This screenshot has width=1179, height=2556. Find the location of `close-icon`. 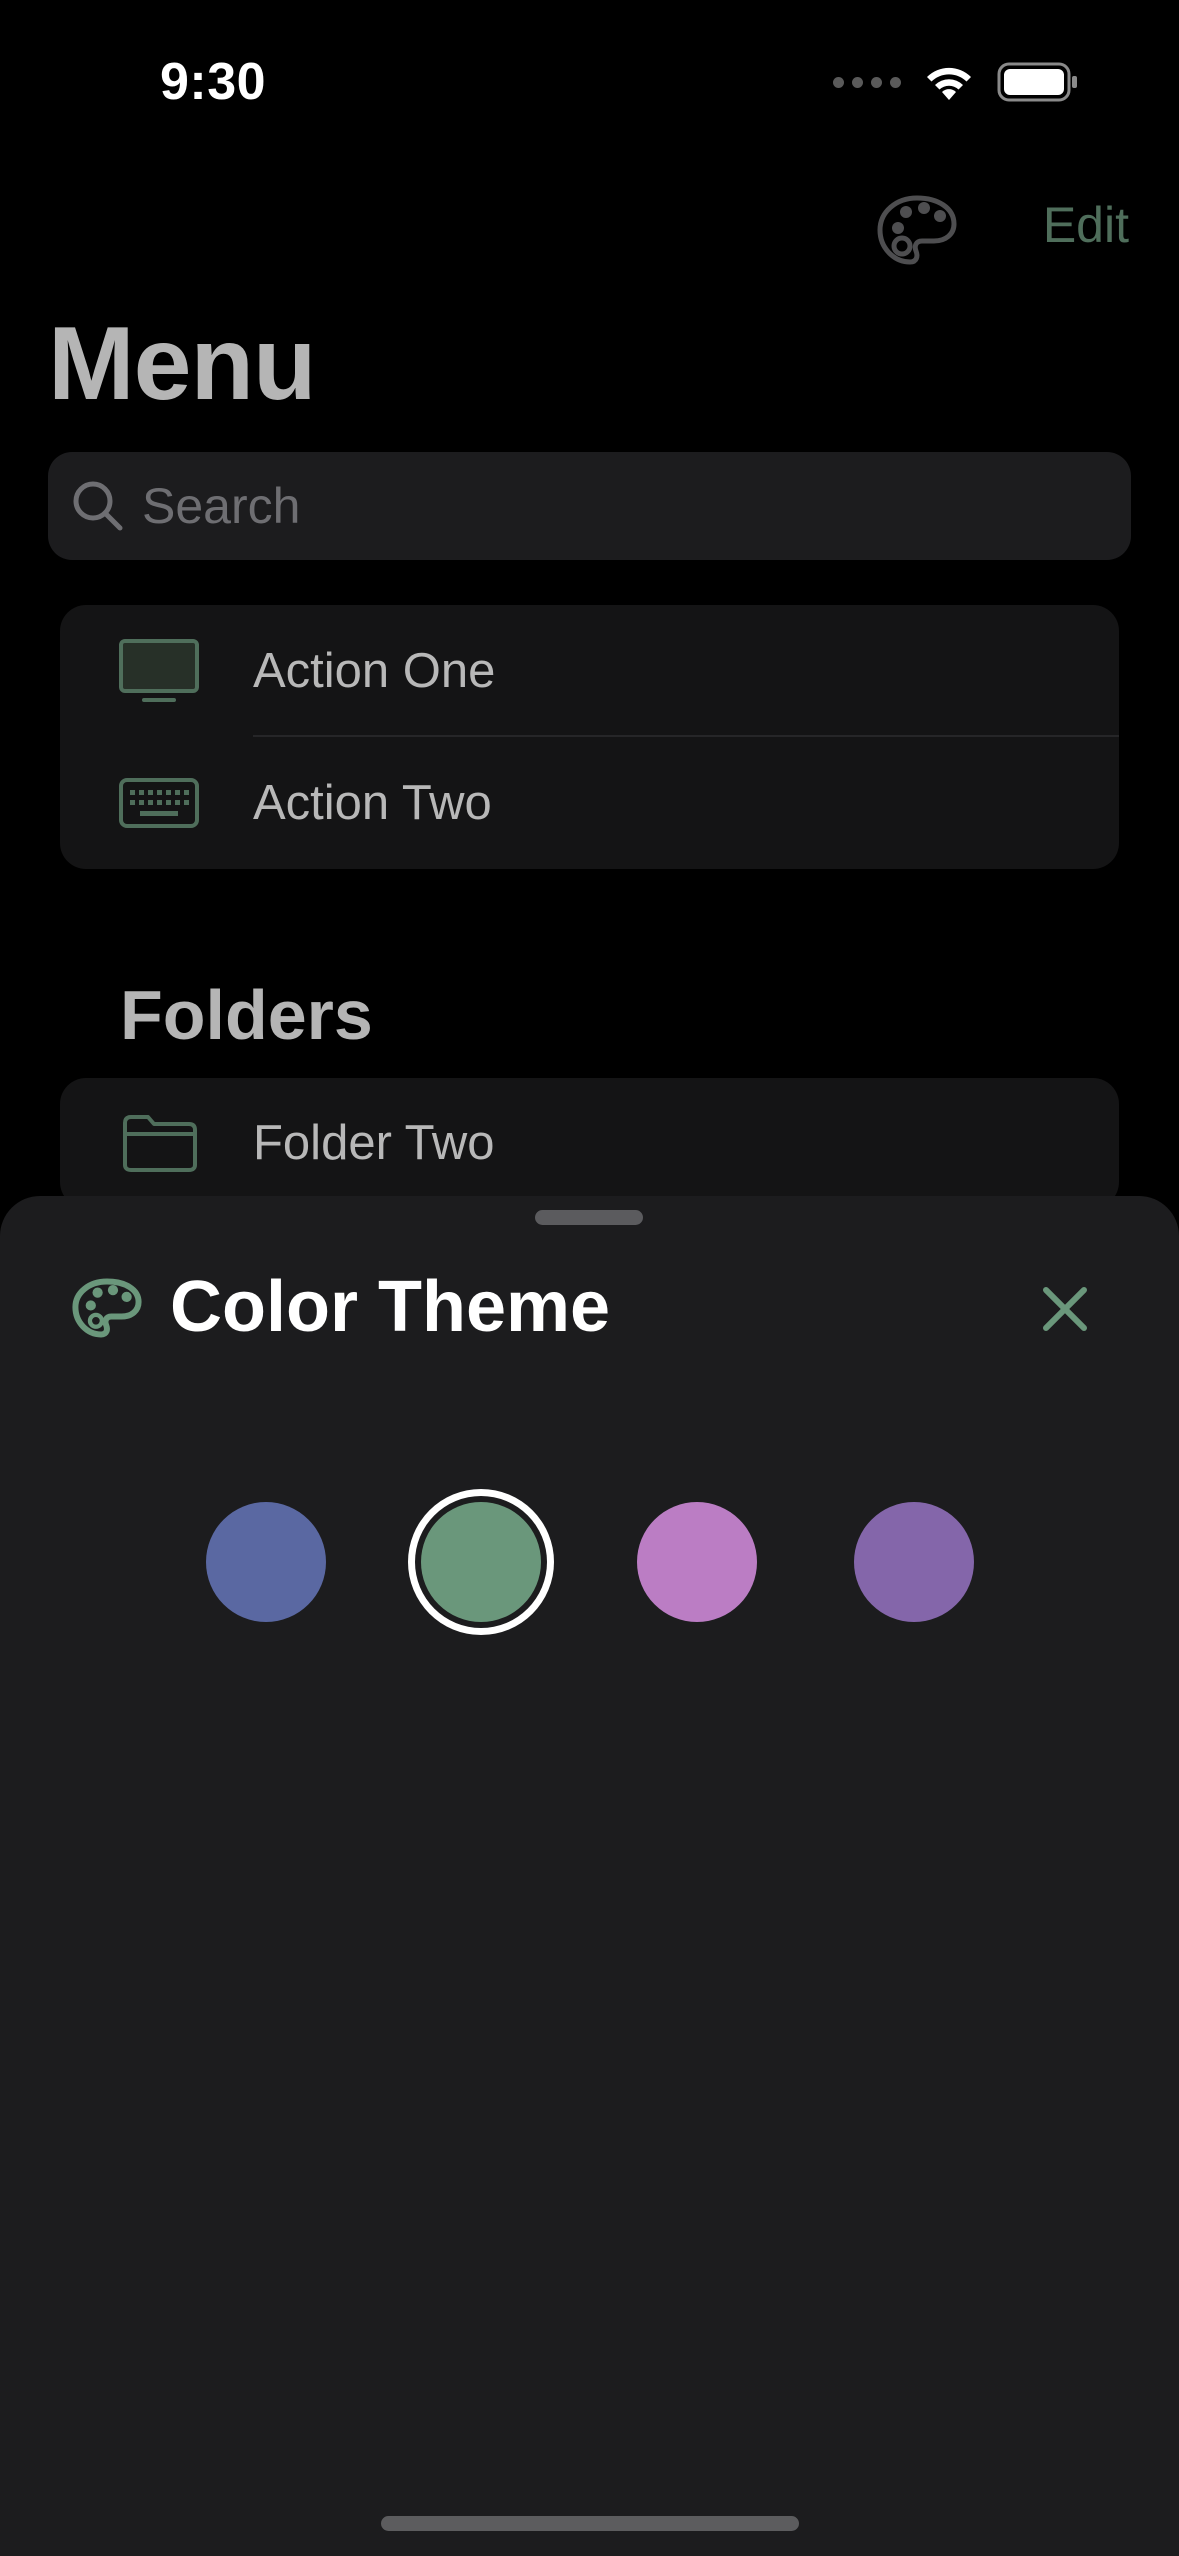

close-icon is located at coordinates (1065, 1309).